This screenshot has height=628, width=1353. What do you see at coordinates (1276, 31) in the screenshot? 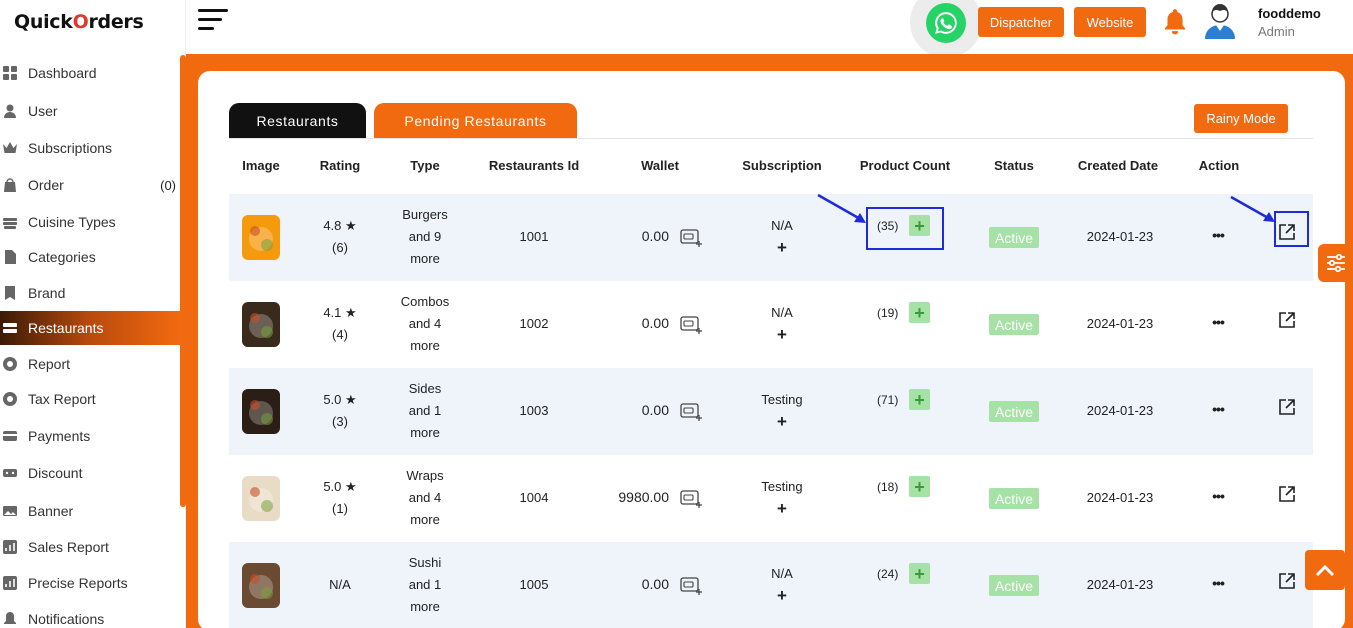
I see `user-role: Admin` at bounding box center [1276, 31].